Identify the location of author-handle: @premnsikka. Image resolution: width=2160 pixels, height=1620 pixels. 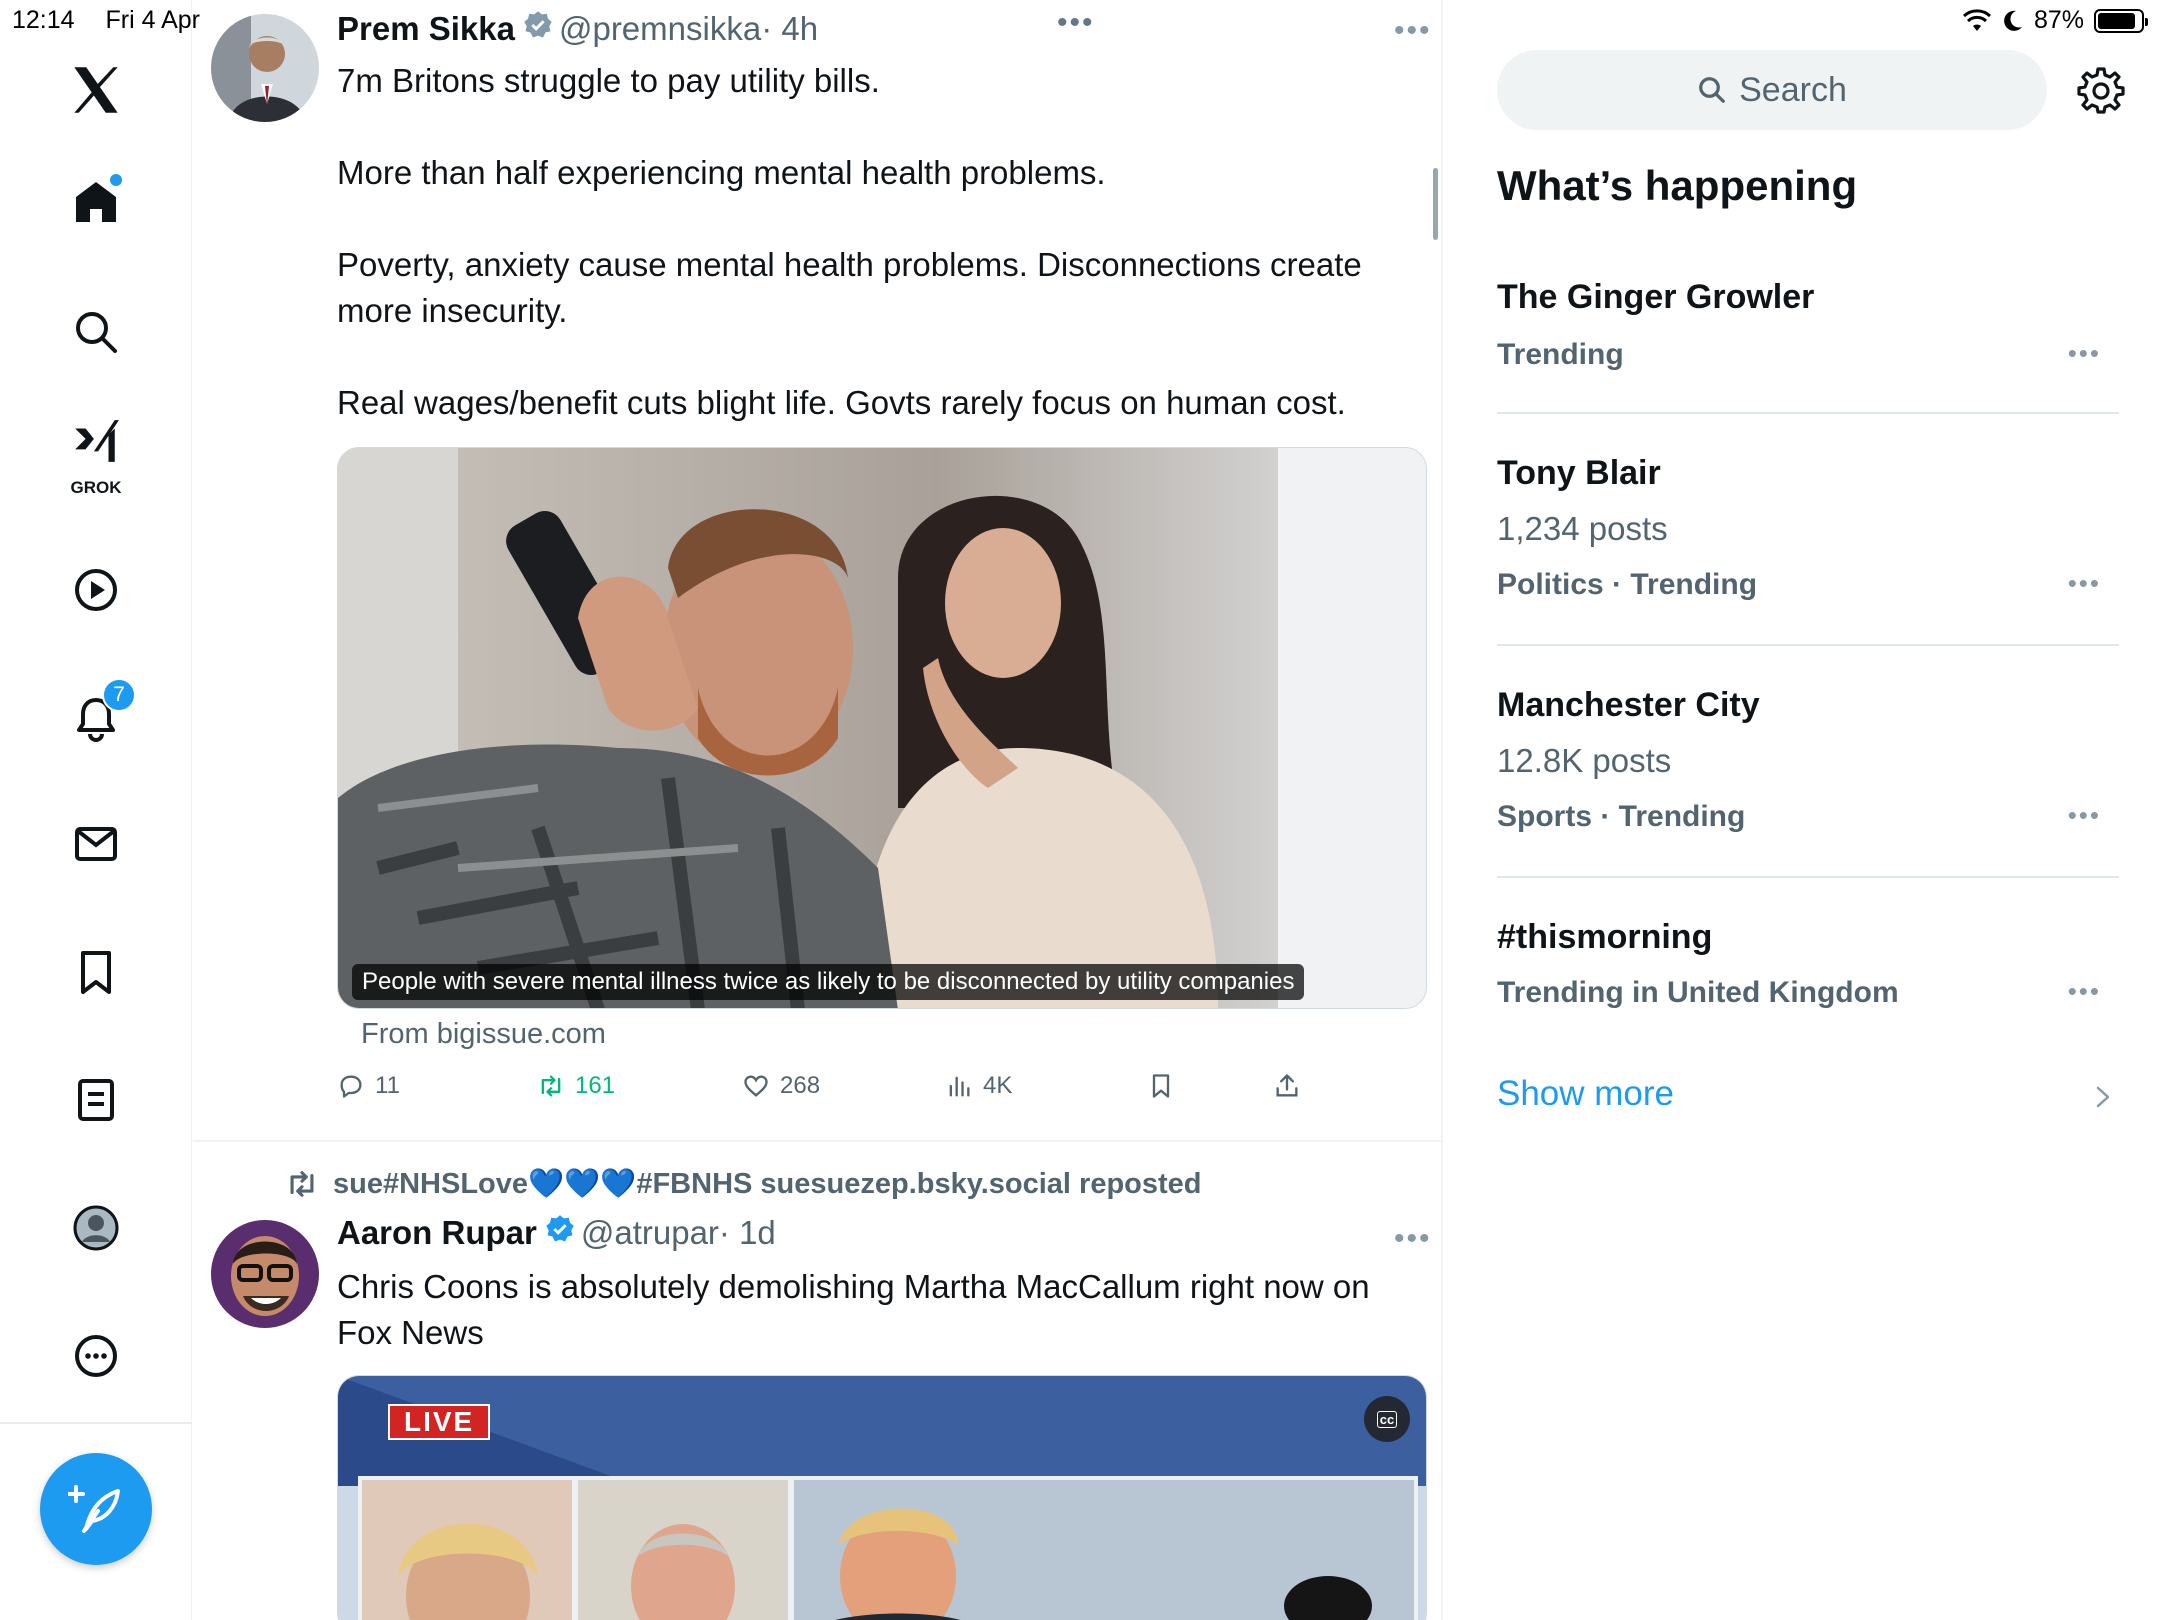
(660, 29).